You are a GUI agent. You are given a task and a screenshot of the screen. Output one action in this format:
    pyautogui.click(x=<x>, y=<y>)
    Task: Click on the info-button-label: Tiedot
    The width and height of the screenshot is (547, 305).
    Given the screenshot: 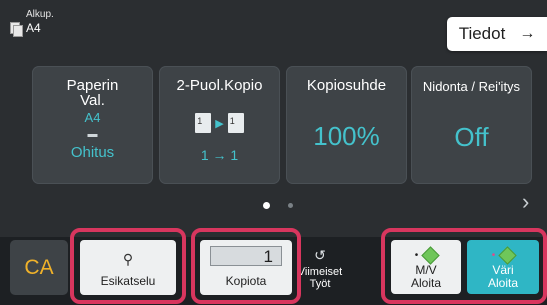 What is the action you would take?
    pyautogui.click(x=482, y=33)
    